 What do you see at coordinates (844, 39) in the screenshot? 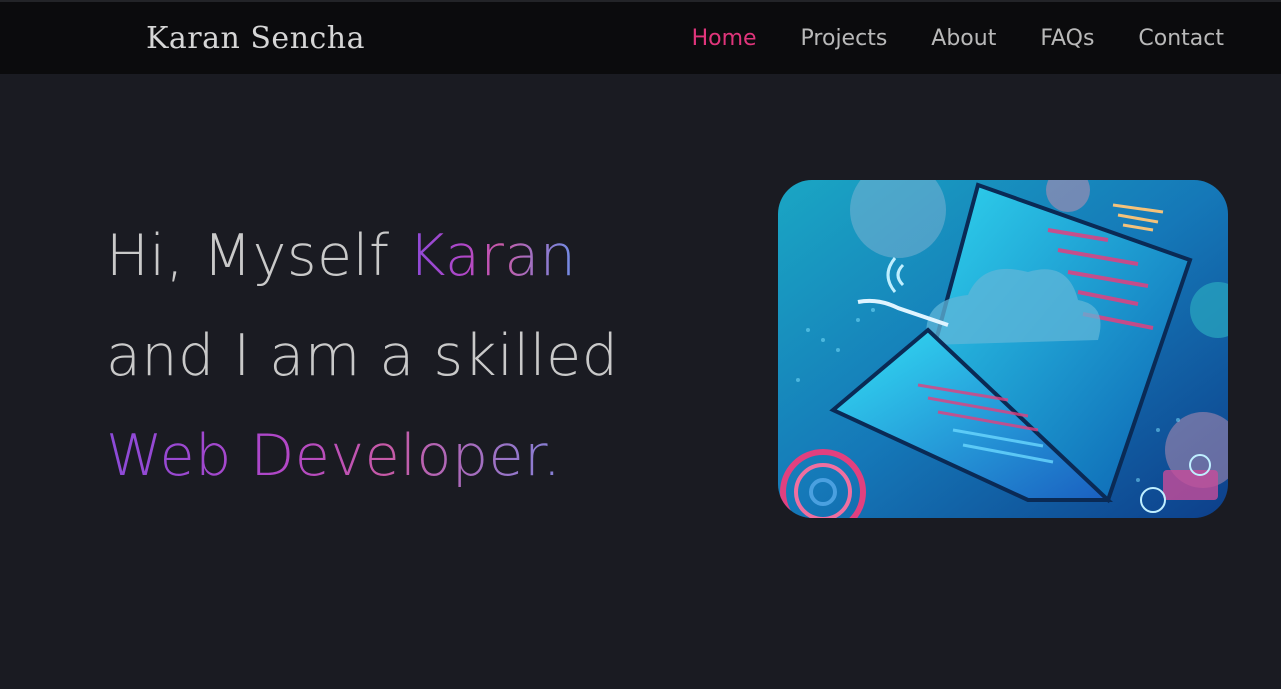
I see `nav-link-projects: Projects` at bounding box center [844, 39].